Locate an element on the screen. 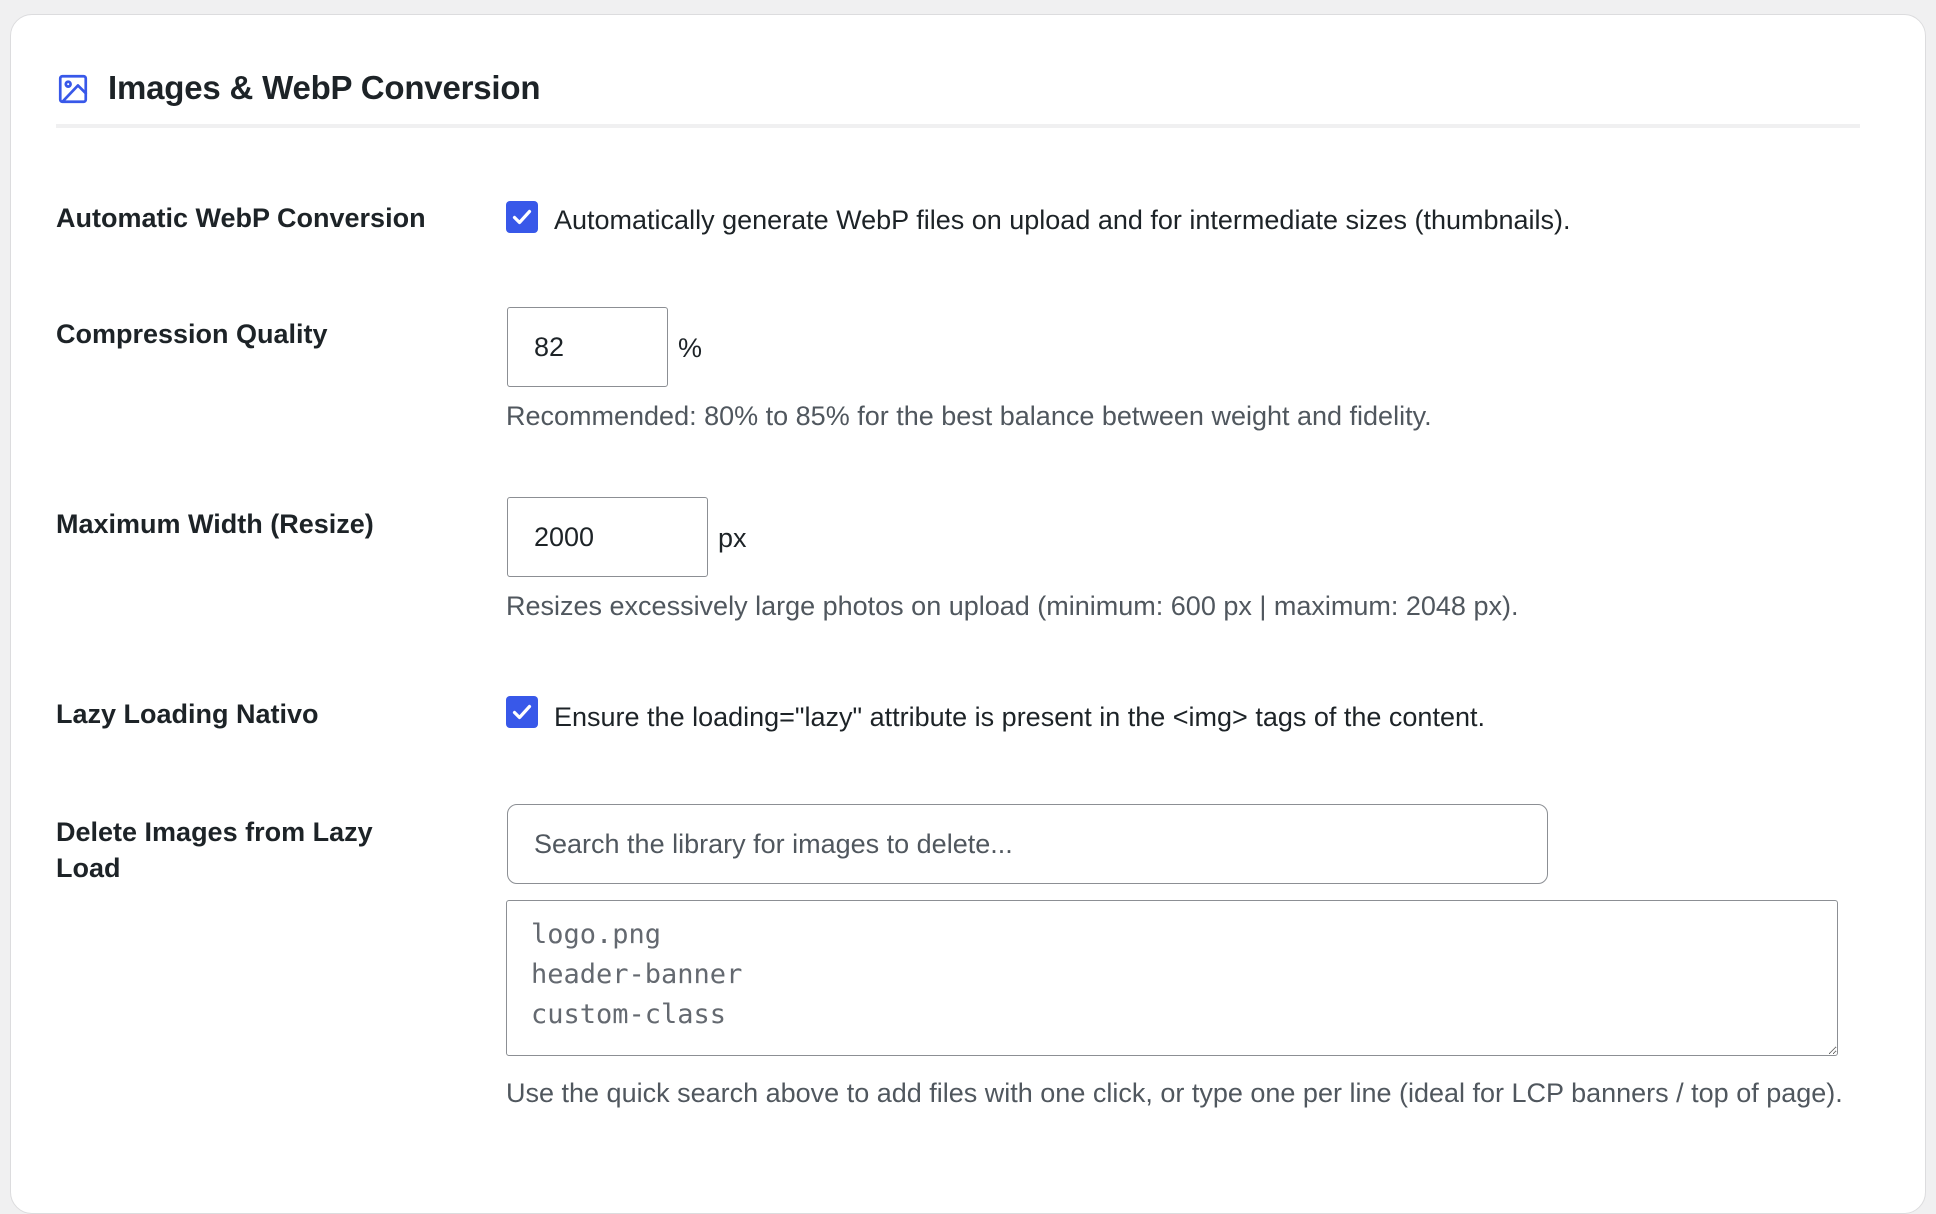 This screenshot has height=1214, width=1936. section-title: Images & WebP Conversion is located at coordinates (324, 87).